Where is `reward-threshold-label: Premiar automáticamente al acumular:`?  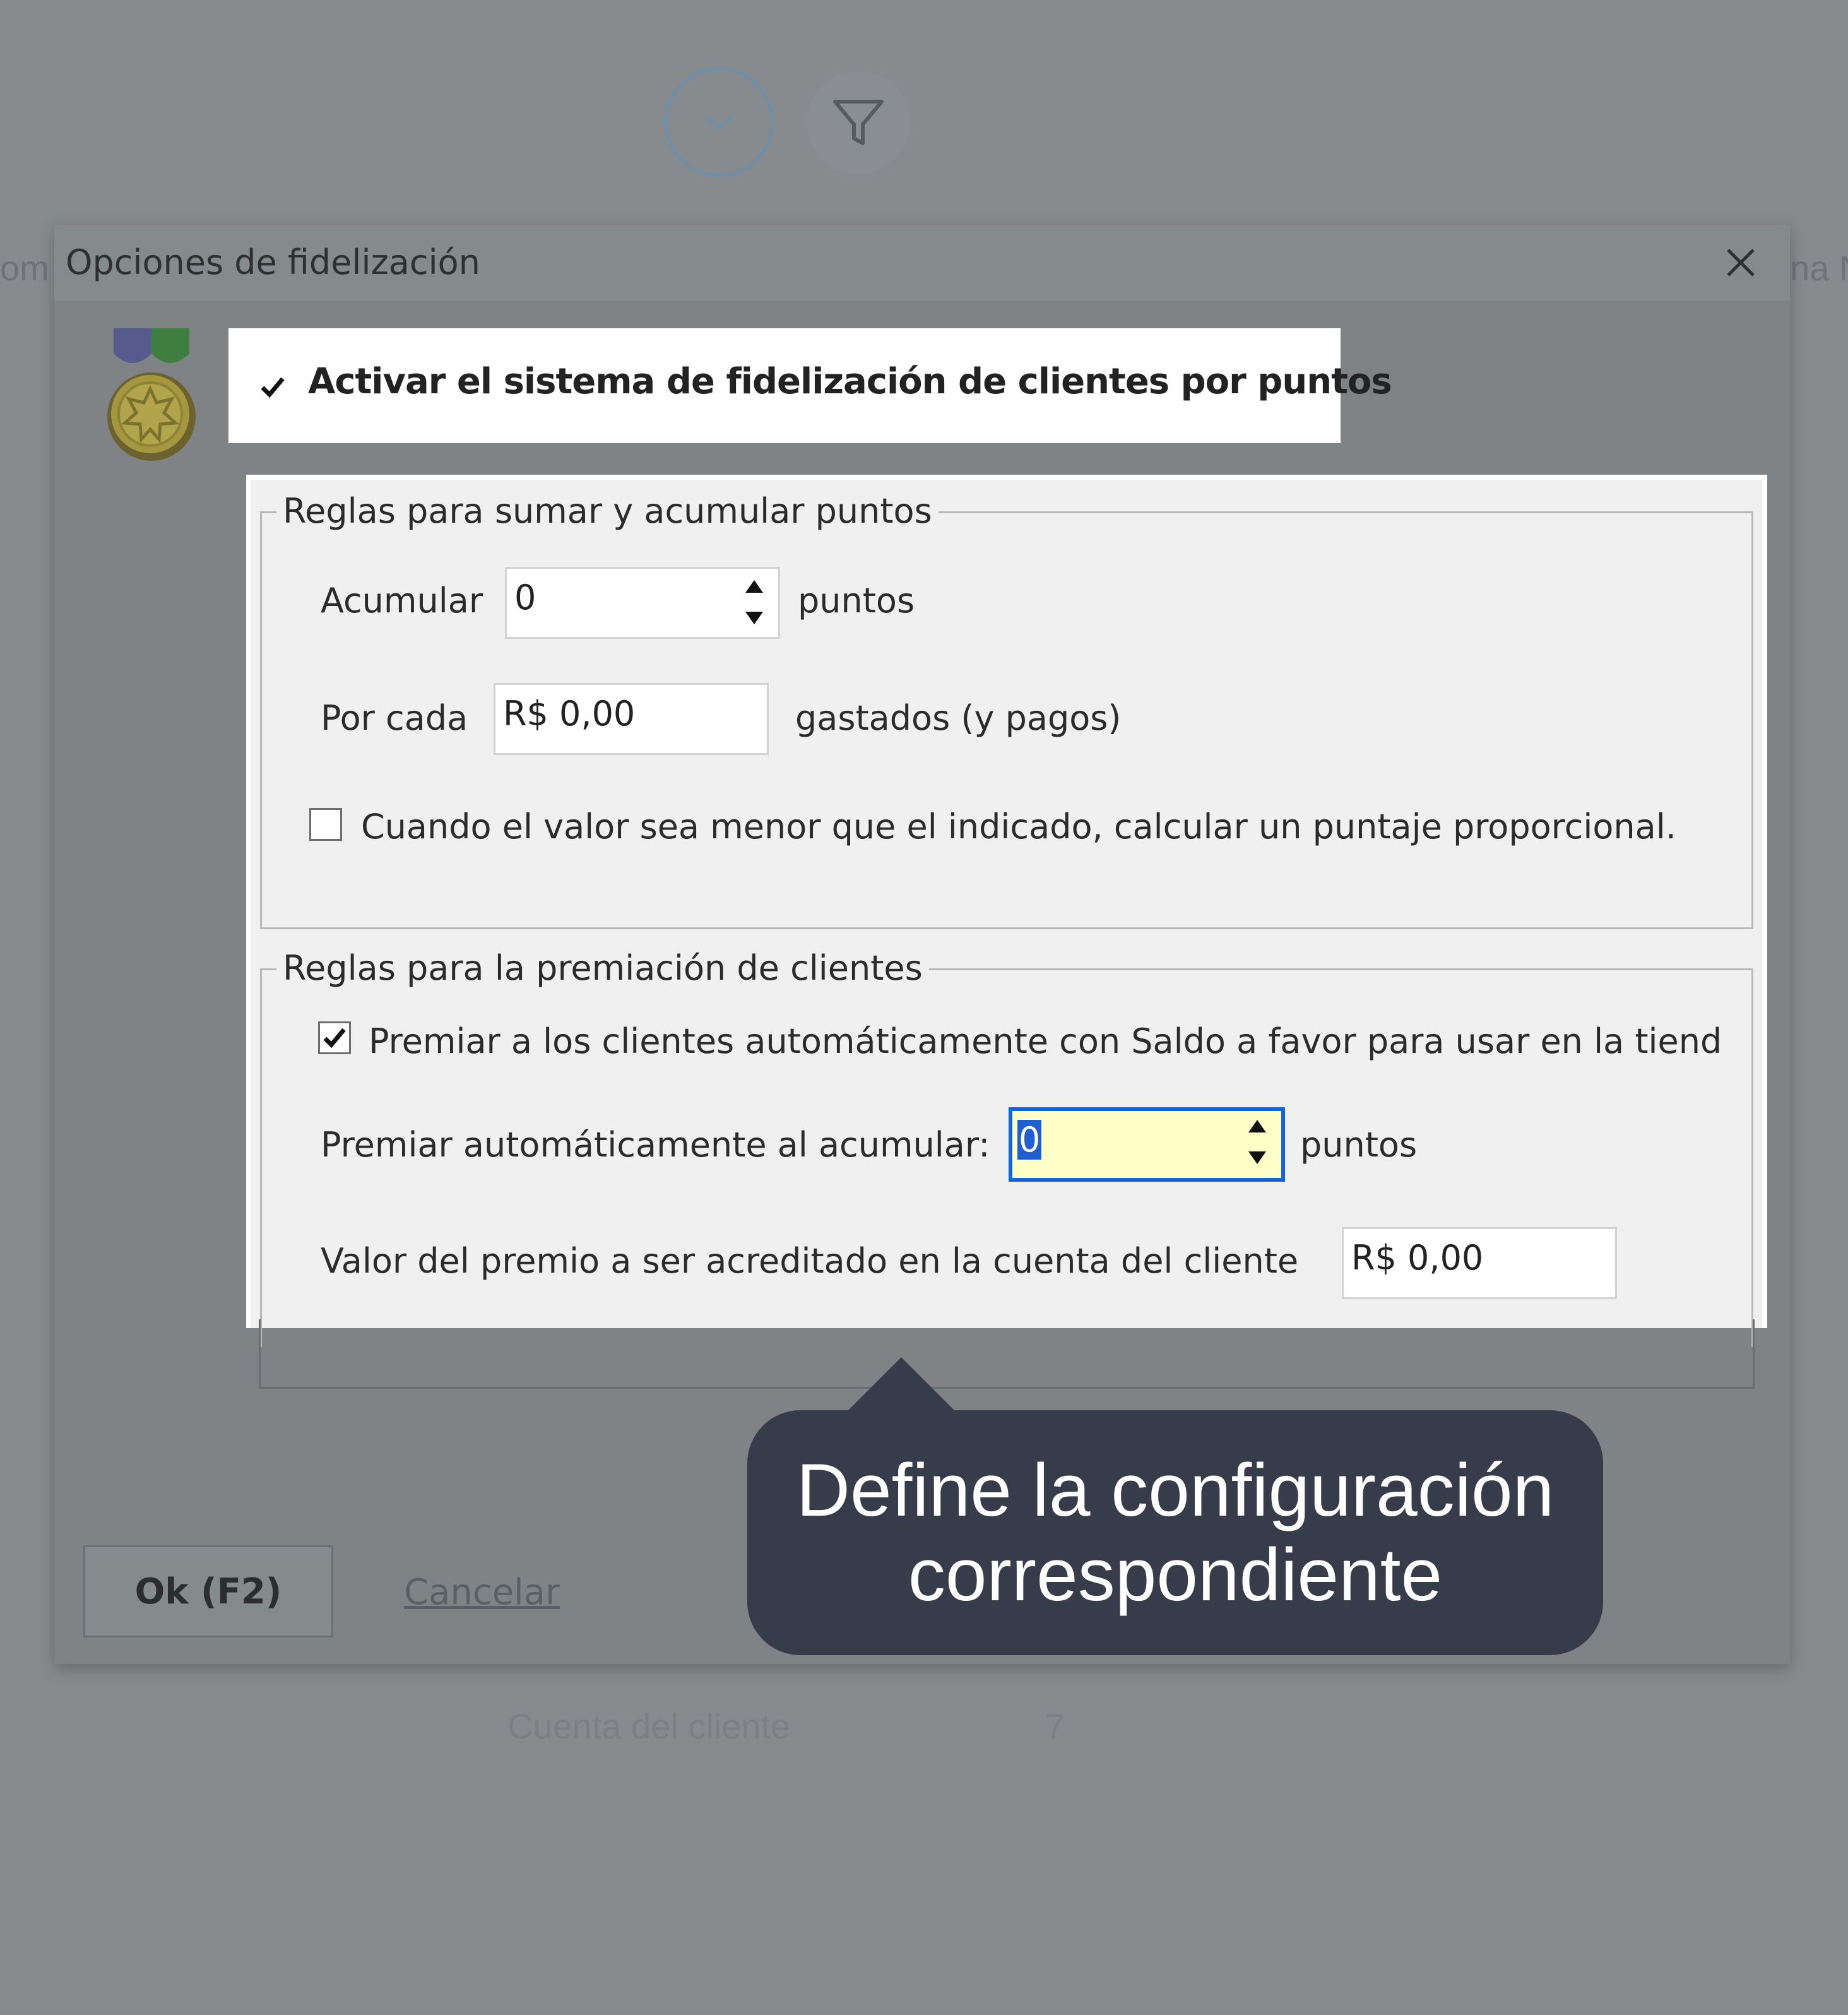 reward-threshold-label: Premiar automáticamente al acumular: is located at coordinates (656, 1145).